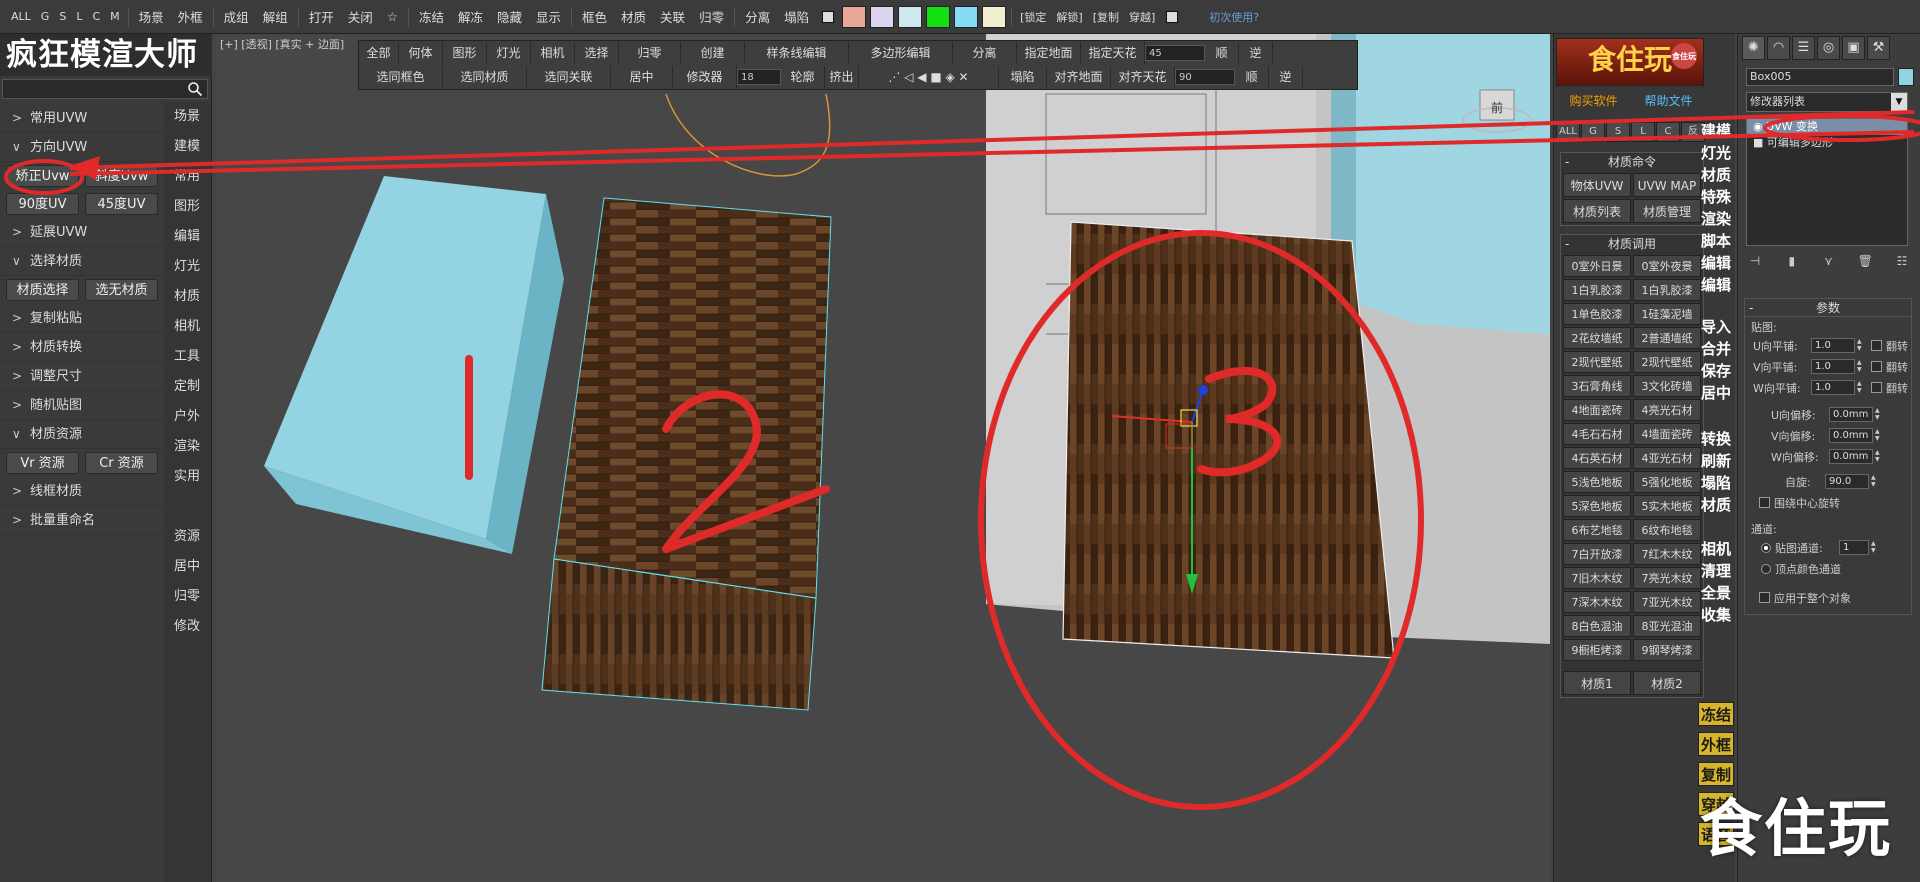  I want to click on command-button: 何体, so click(421, 53).